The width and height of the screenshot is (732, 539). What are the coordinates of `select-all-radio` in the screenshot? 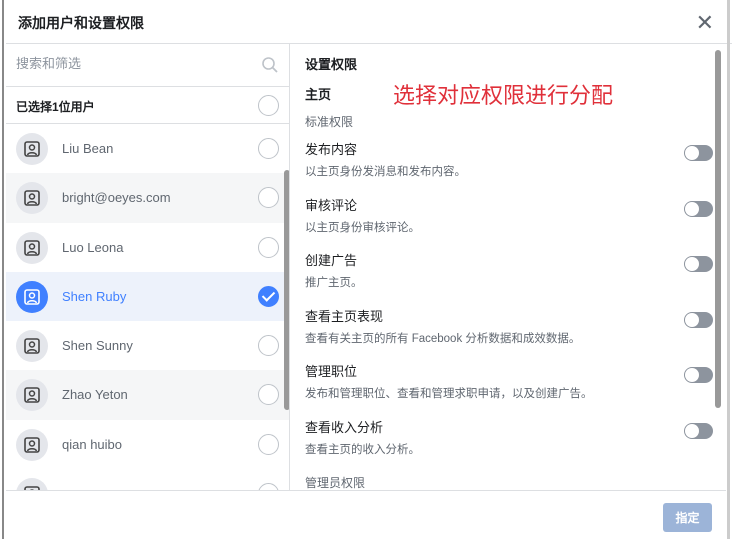 It's located at (268, 105).